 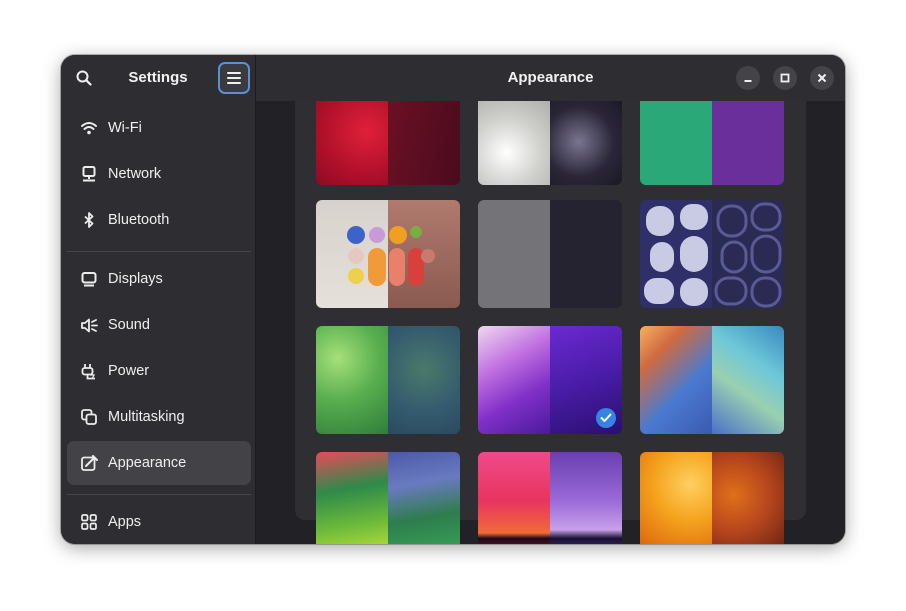 I want to click on minimize-icon, so click(x=748, y=81).